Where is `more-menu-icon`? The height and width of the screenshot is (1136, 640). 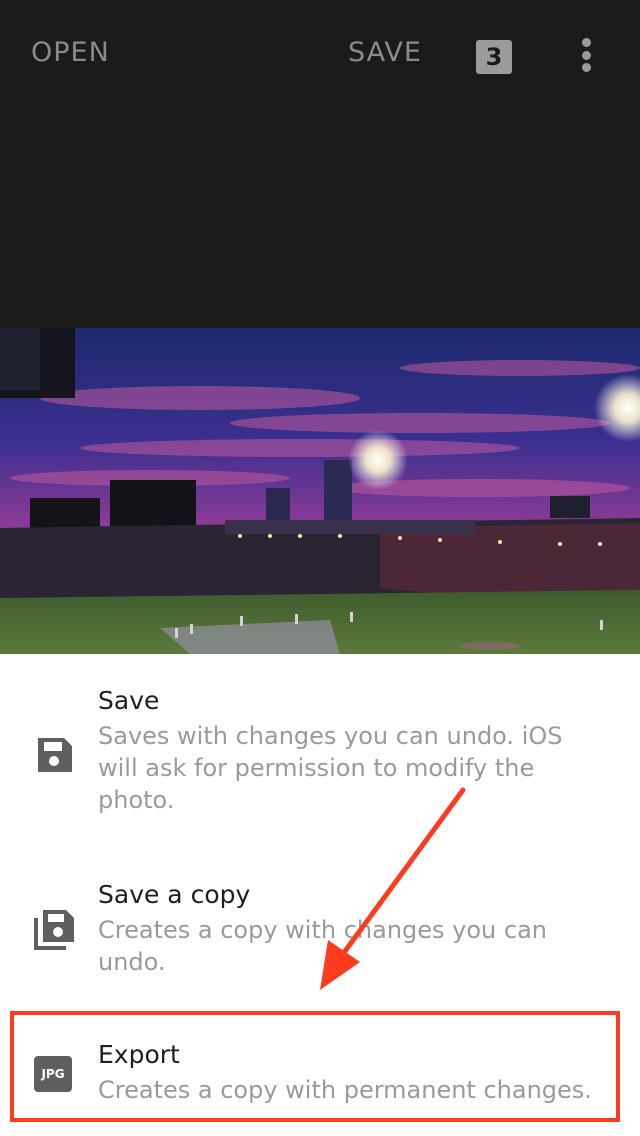
more-menu-icon is located at coordinates (586, 57).